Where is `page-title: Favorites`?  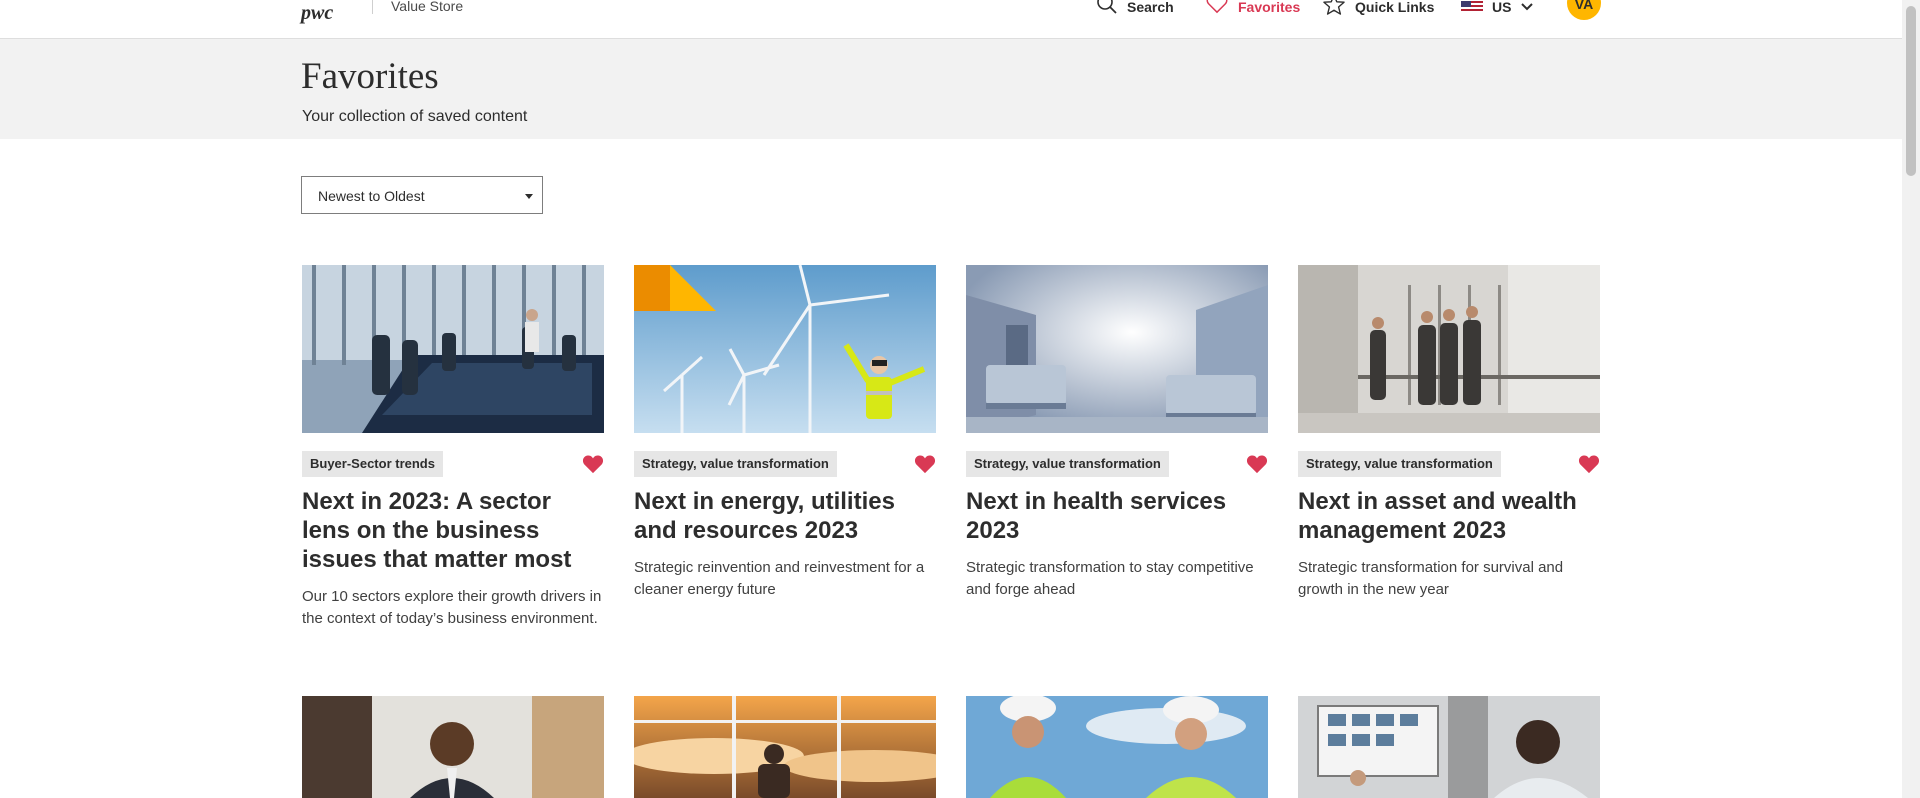
page-title: Favorites is located at coordinates (370, 76).